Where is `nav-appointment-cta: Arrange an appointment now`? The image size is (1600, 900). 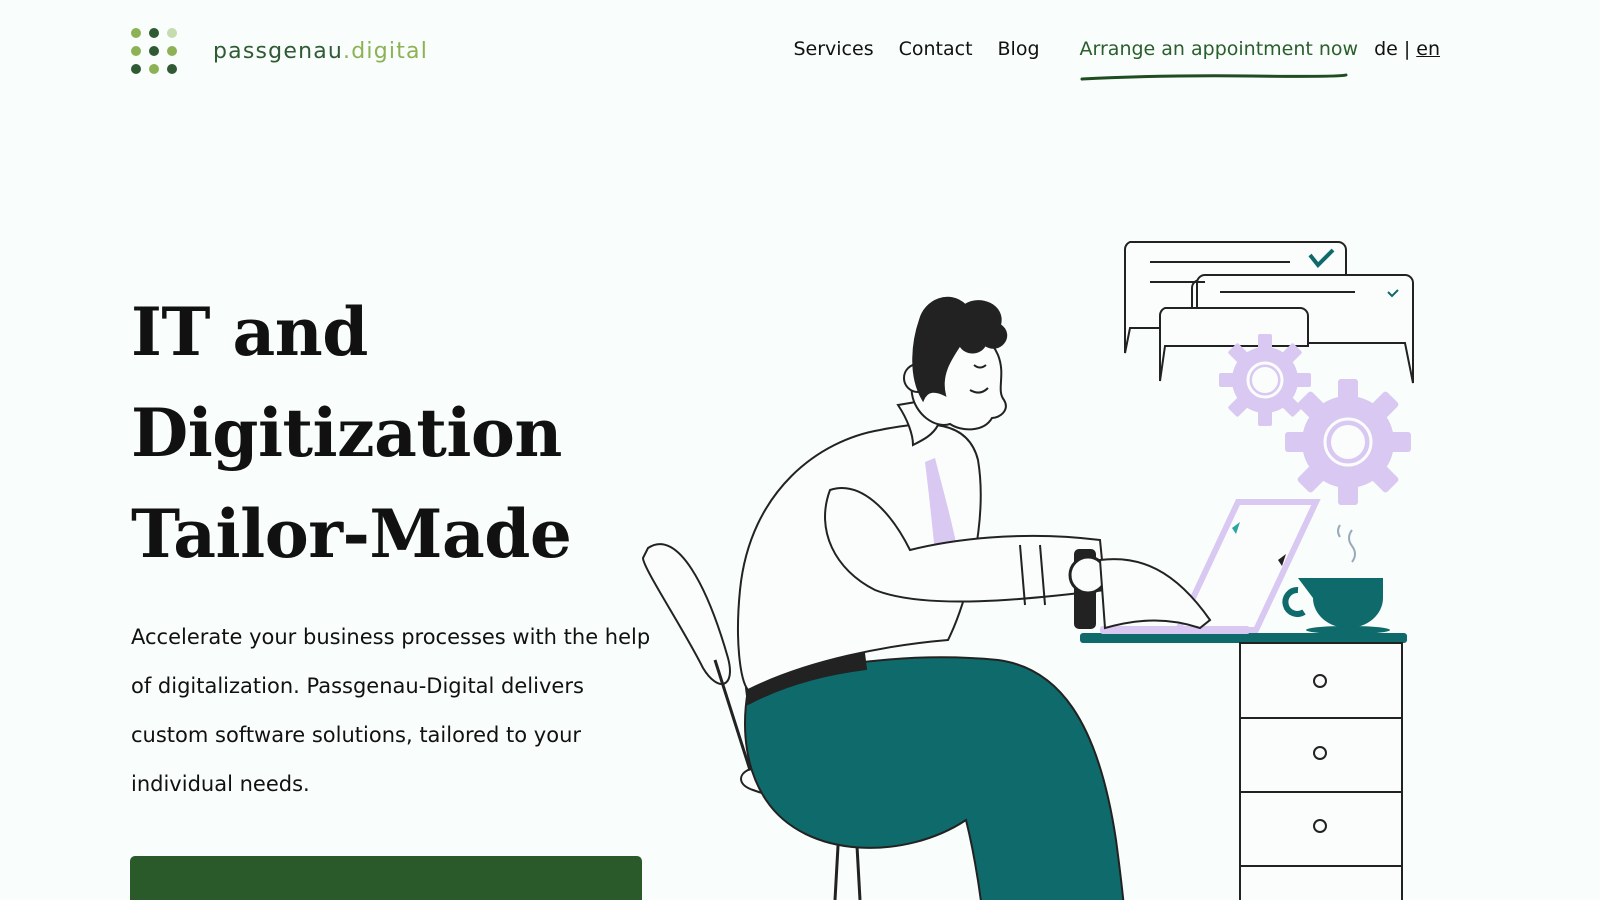 nav-appointment-cta: Arrange an appointment now is located at coordinates (1219, 59).